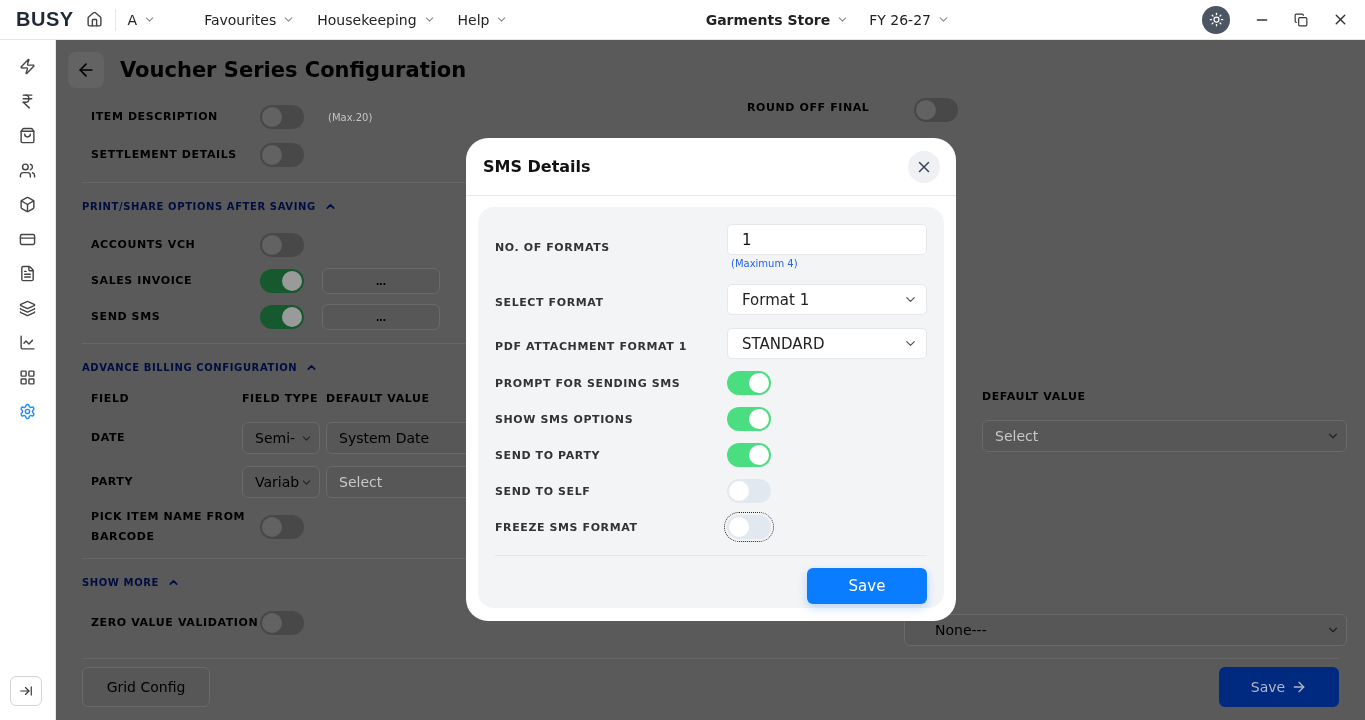 This screenshot has width=1365, height=720. What do you see at coordinates (565, 419) in the screenshot?
I see `field-label: SHOW SMS OPTIONS` at bounding box center [565, 419].